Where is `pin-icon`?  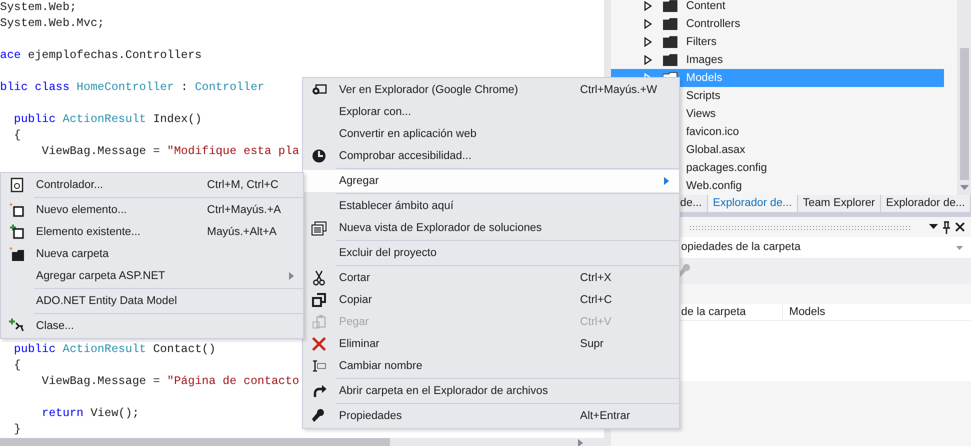 pin-icon is located at coordinates (946, 227).